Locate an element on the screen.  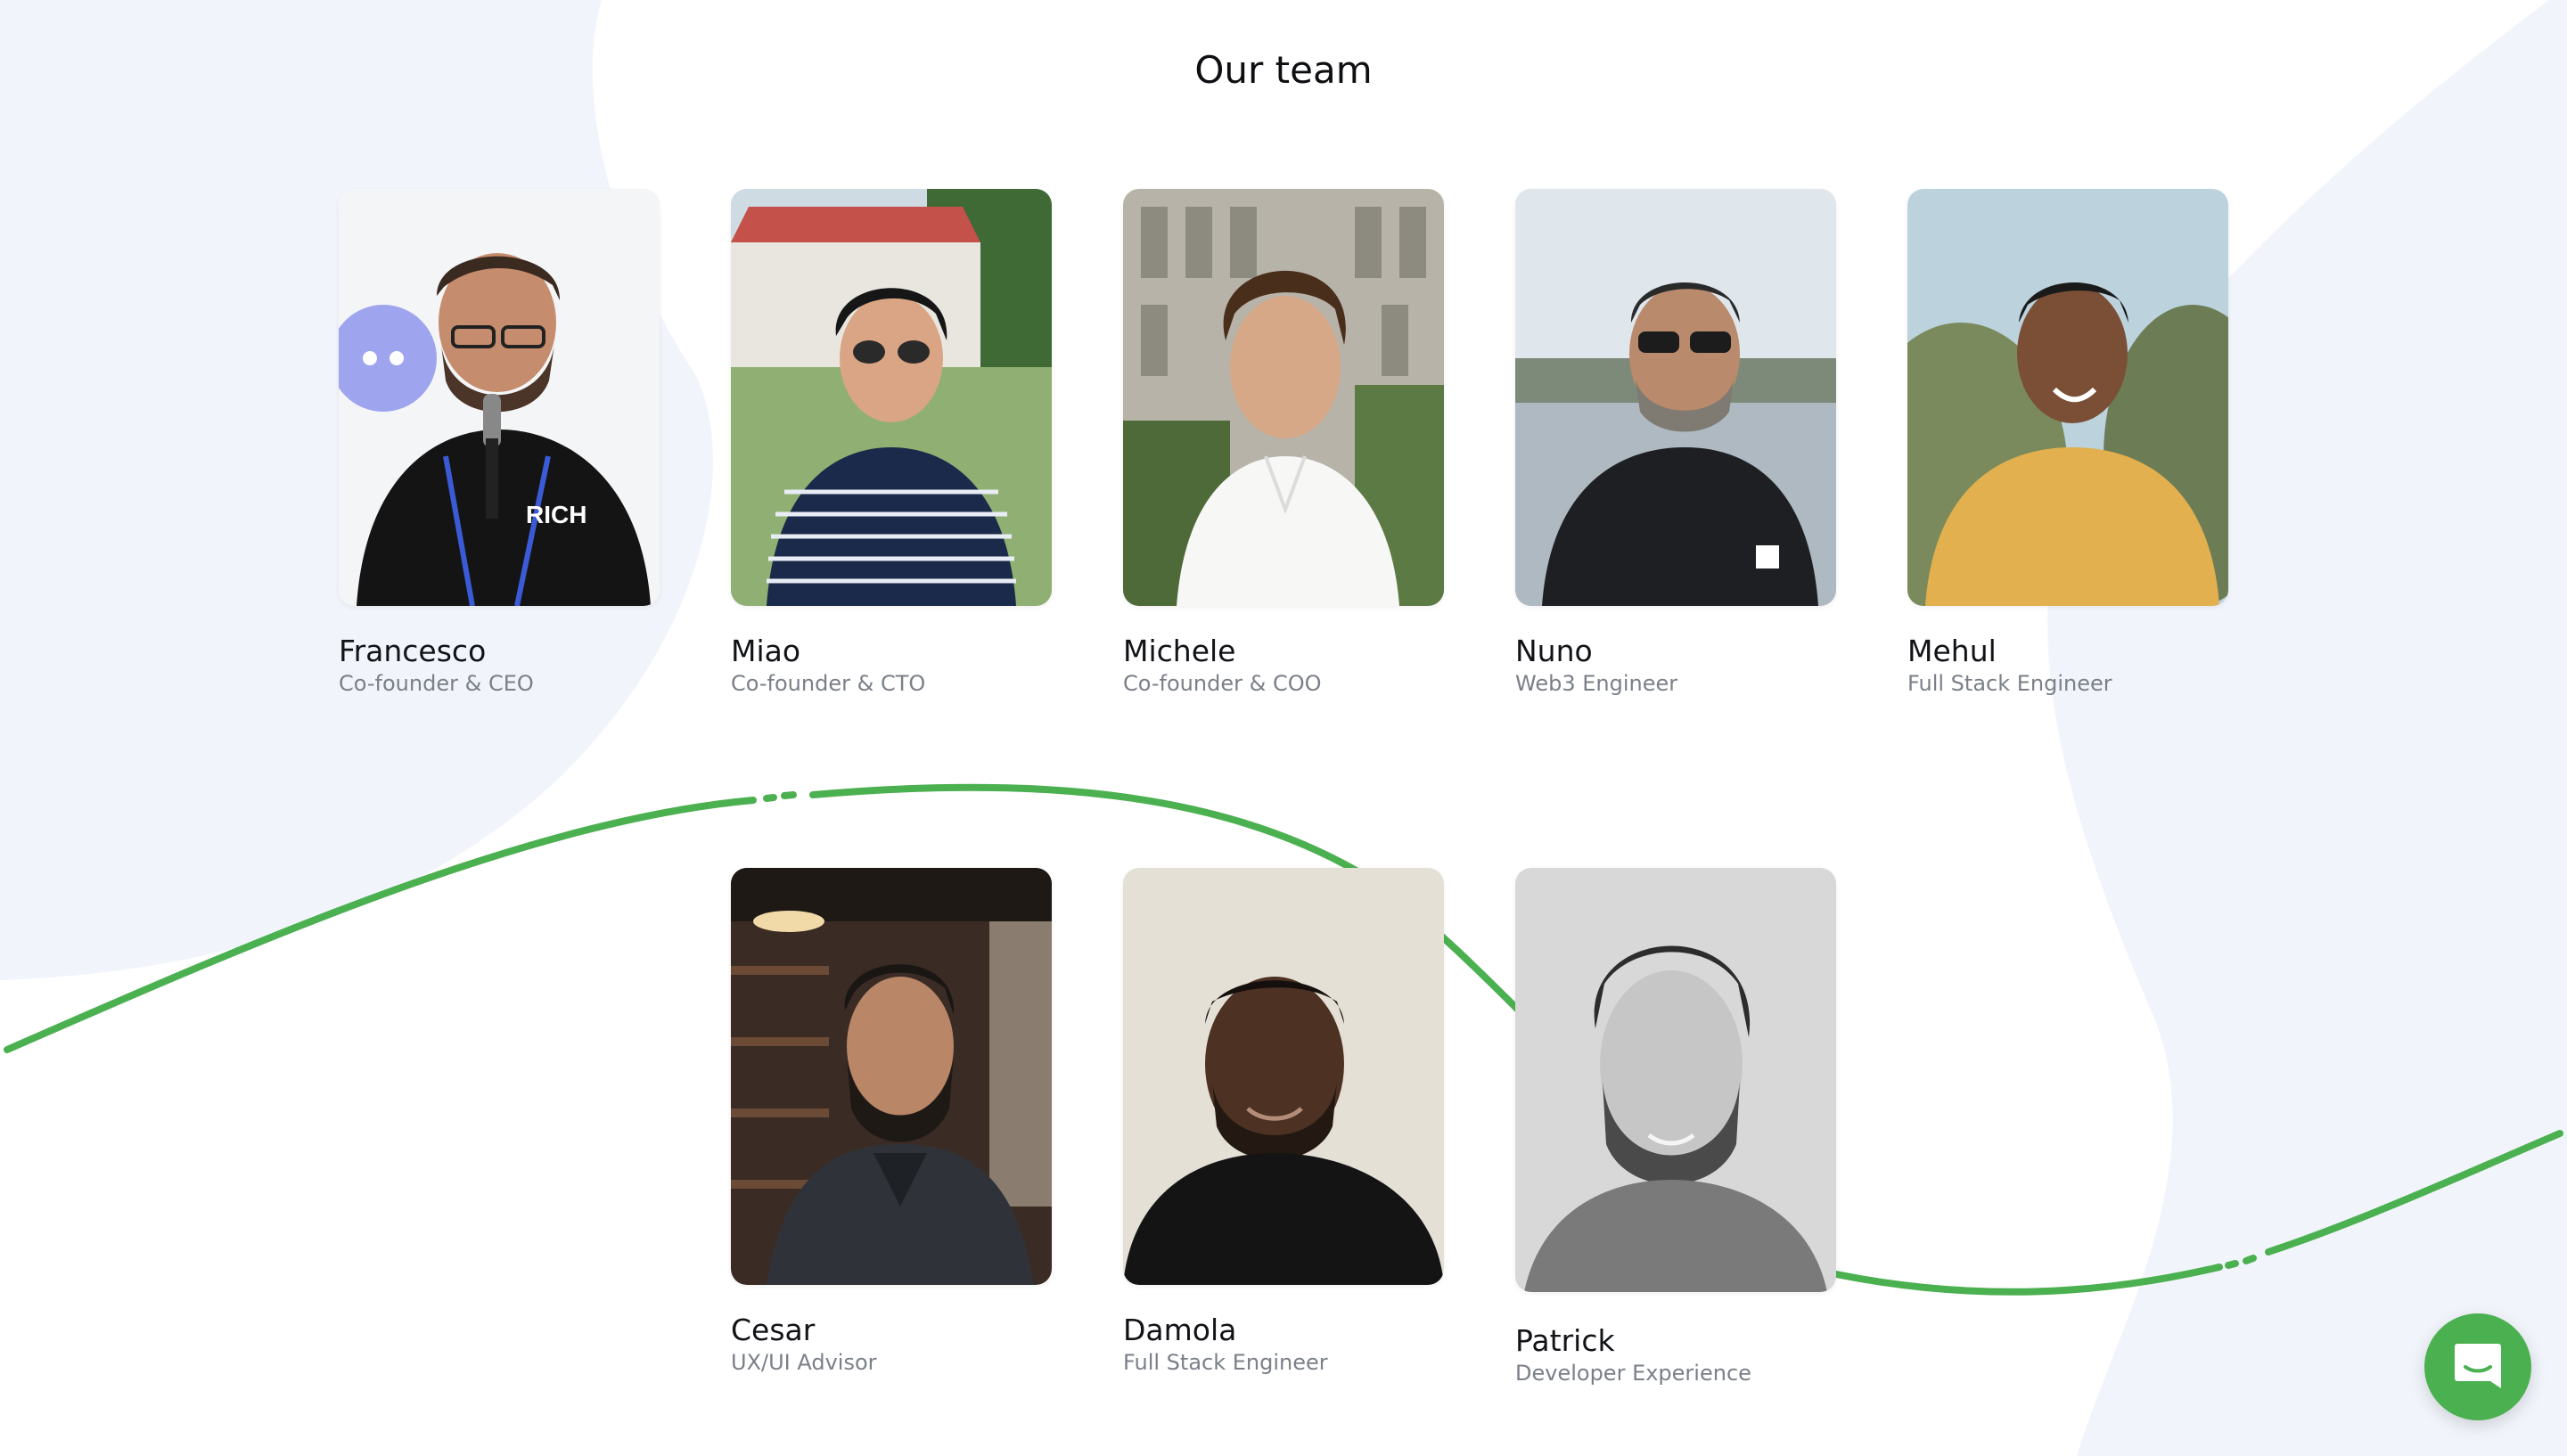
team-member-card: Nuno Web3 Engineer is located at coordinates (1675, 443).